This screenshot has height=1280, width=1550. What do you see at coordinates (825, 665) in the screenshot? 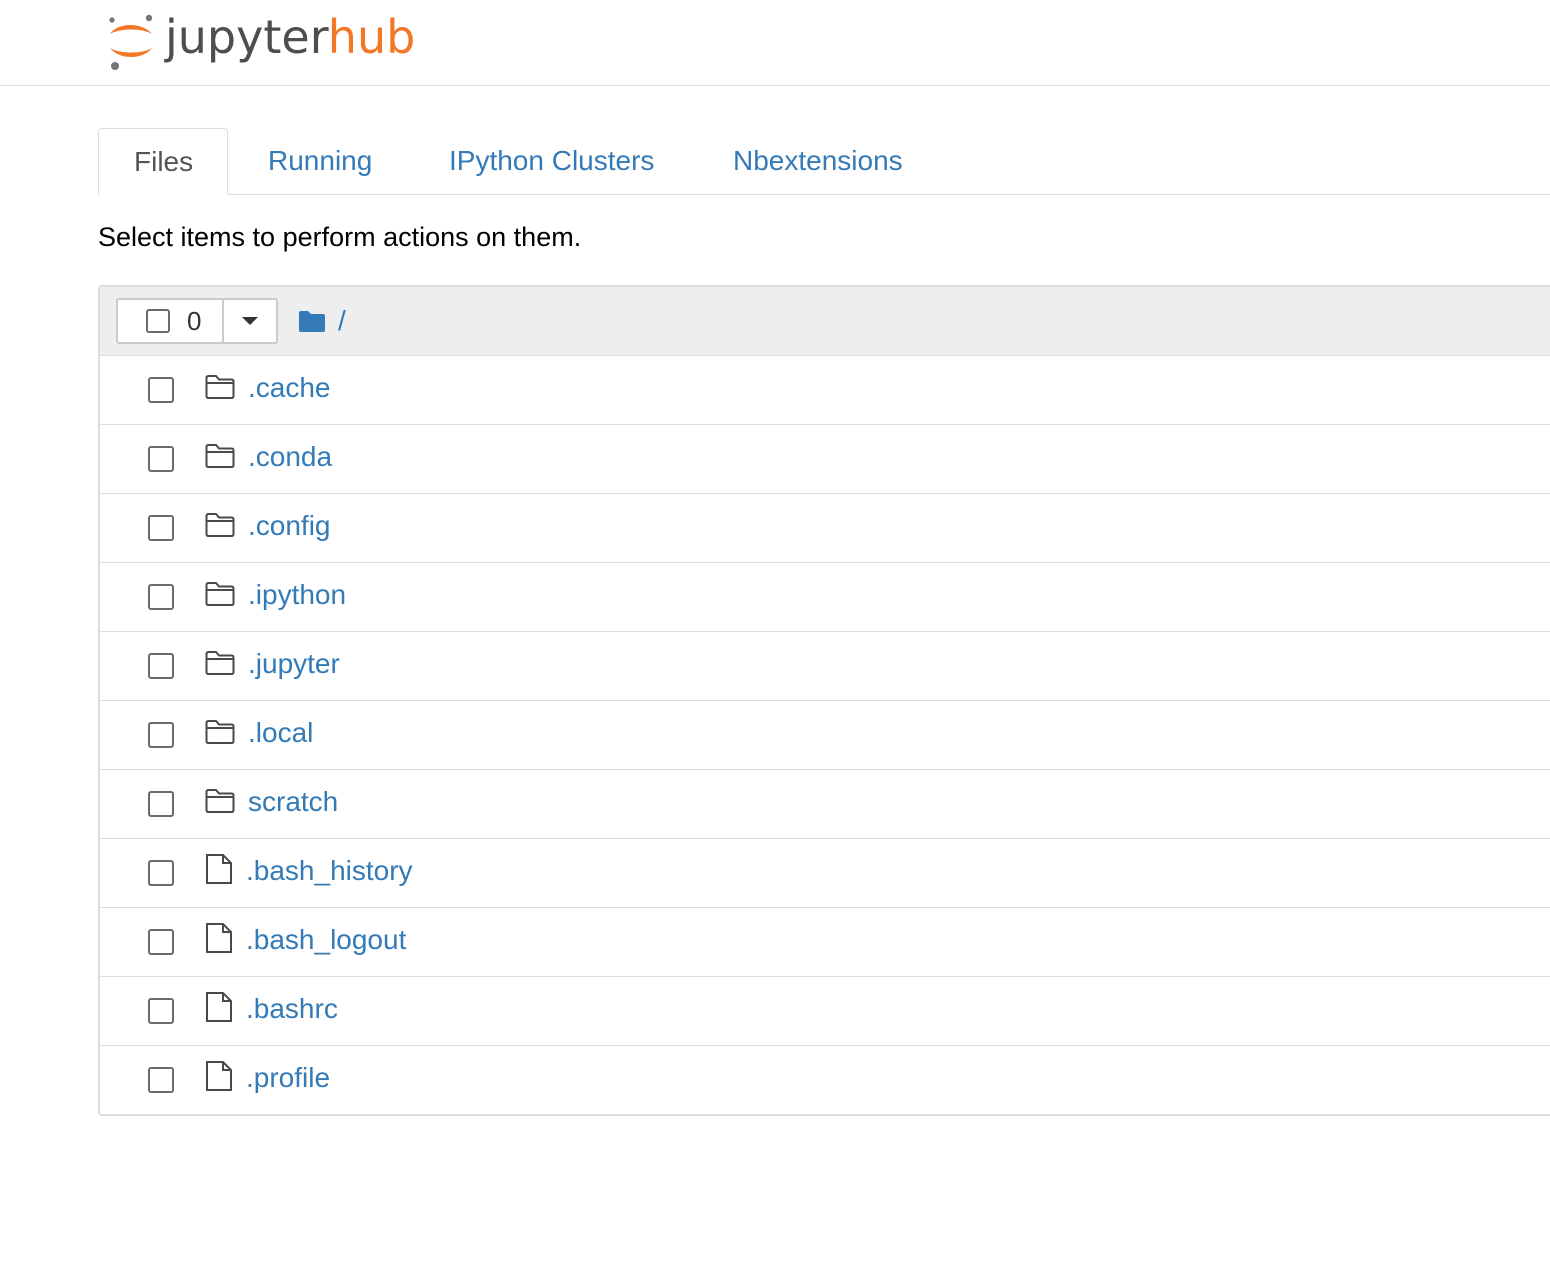
I see `file-list-row: .jupyter` at bounding box center [825, 665].